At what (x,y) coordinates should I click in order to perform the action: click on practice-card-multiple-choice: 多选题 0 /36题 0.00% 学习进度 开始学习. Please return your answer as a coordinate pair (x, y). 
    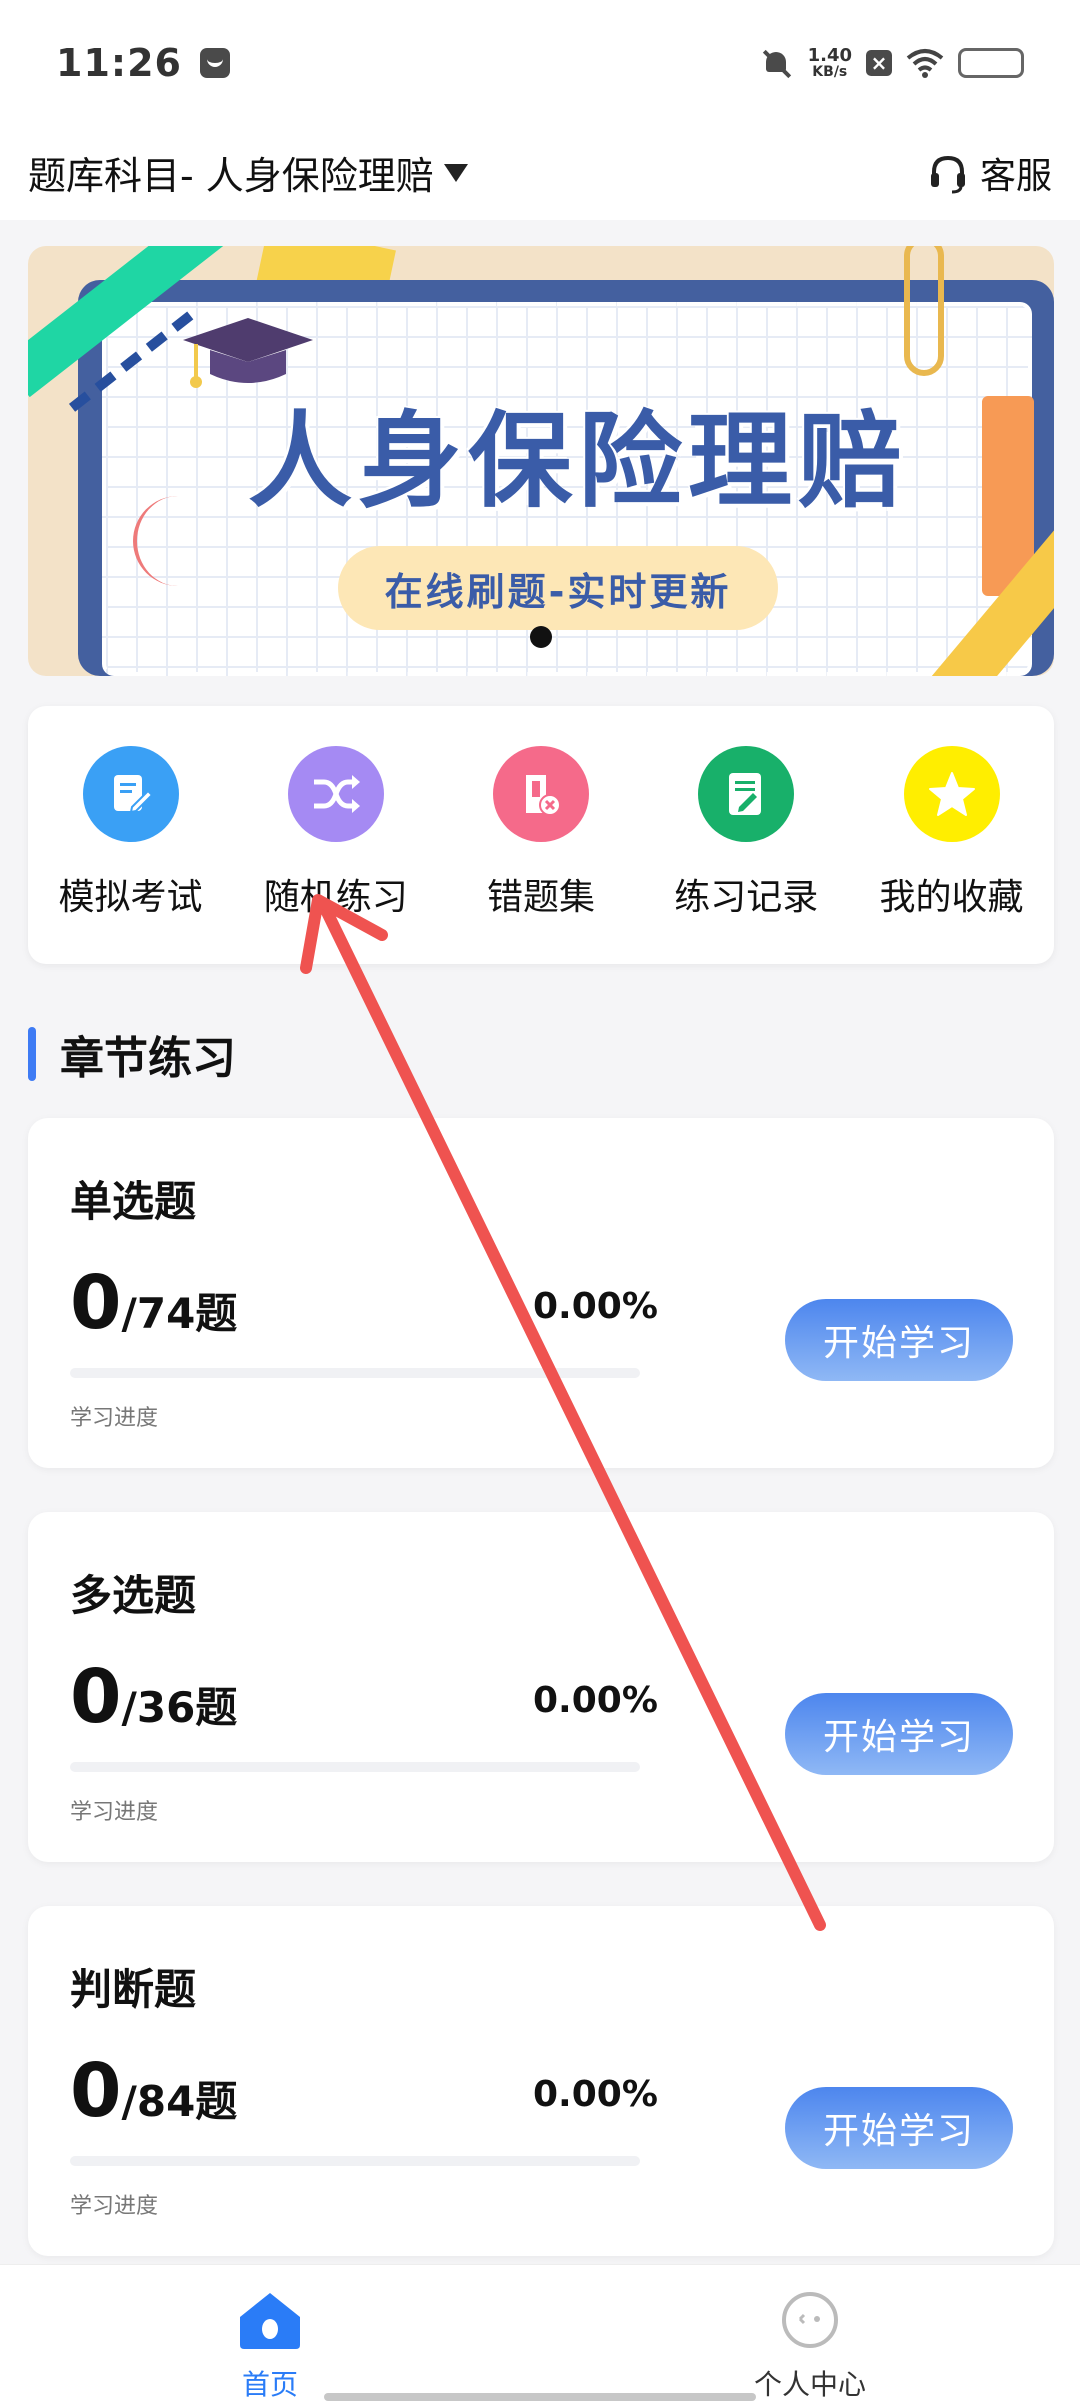
    Looking at the image, I should click on (541, 1687).